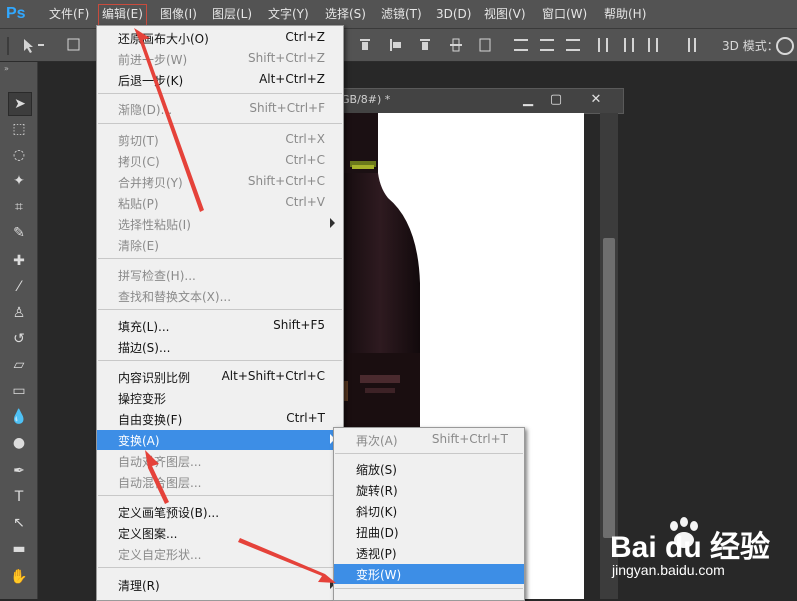  What do you see at coordinates (19, 313) in the screenshot?
I see `clone-stamp-tool-icon: ♙` at bounding box center [19, 313].